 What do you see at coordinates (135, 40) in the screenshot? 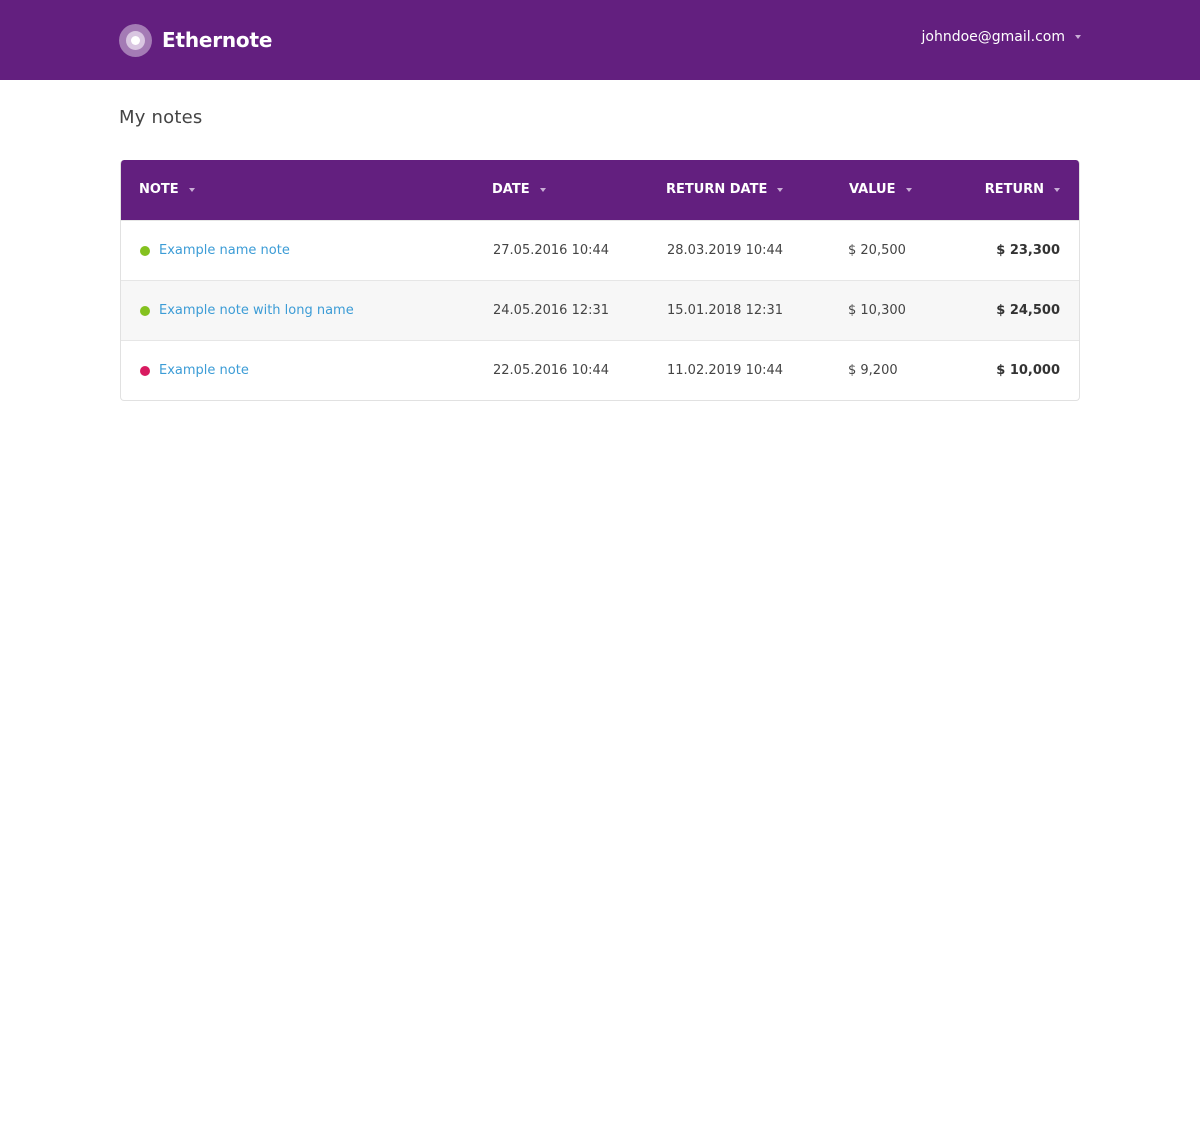
I see `ethernote-logo-icon` at bounding box center [135, 40].